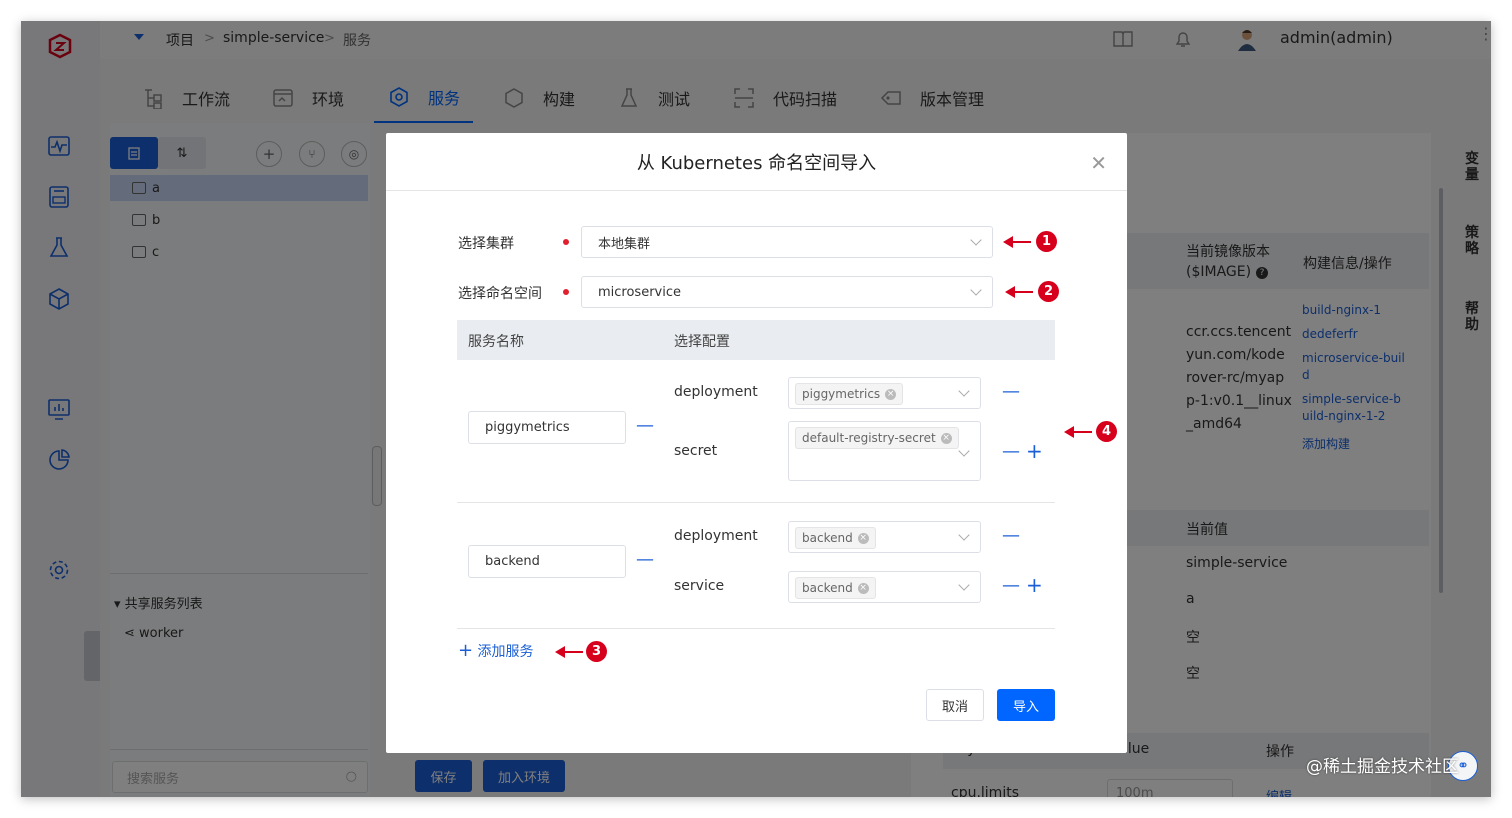 The image size is (1512, 818). What do you see at coordinates (955, 705) in the screenshot?
I see `cancel-button: 取消` at bounding box center [955, 705].